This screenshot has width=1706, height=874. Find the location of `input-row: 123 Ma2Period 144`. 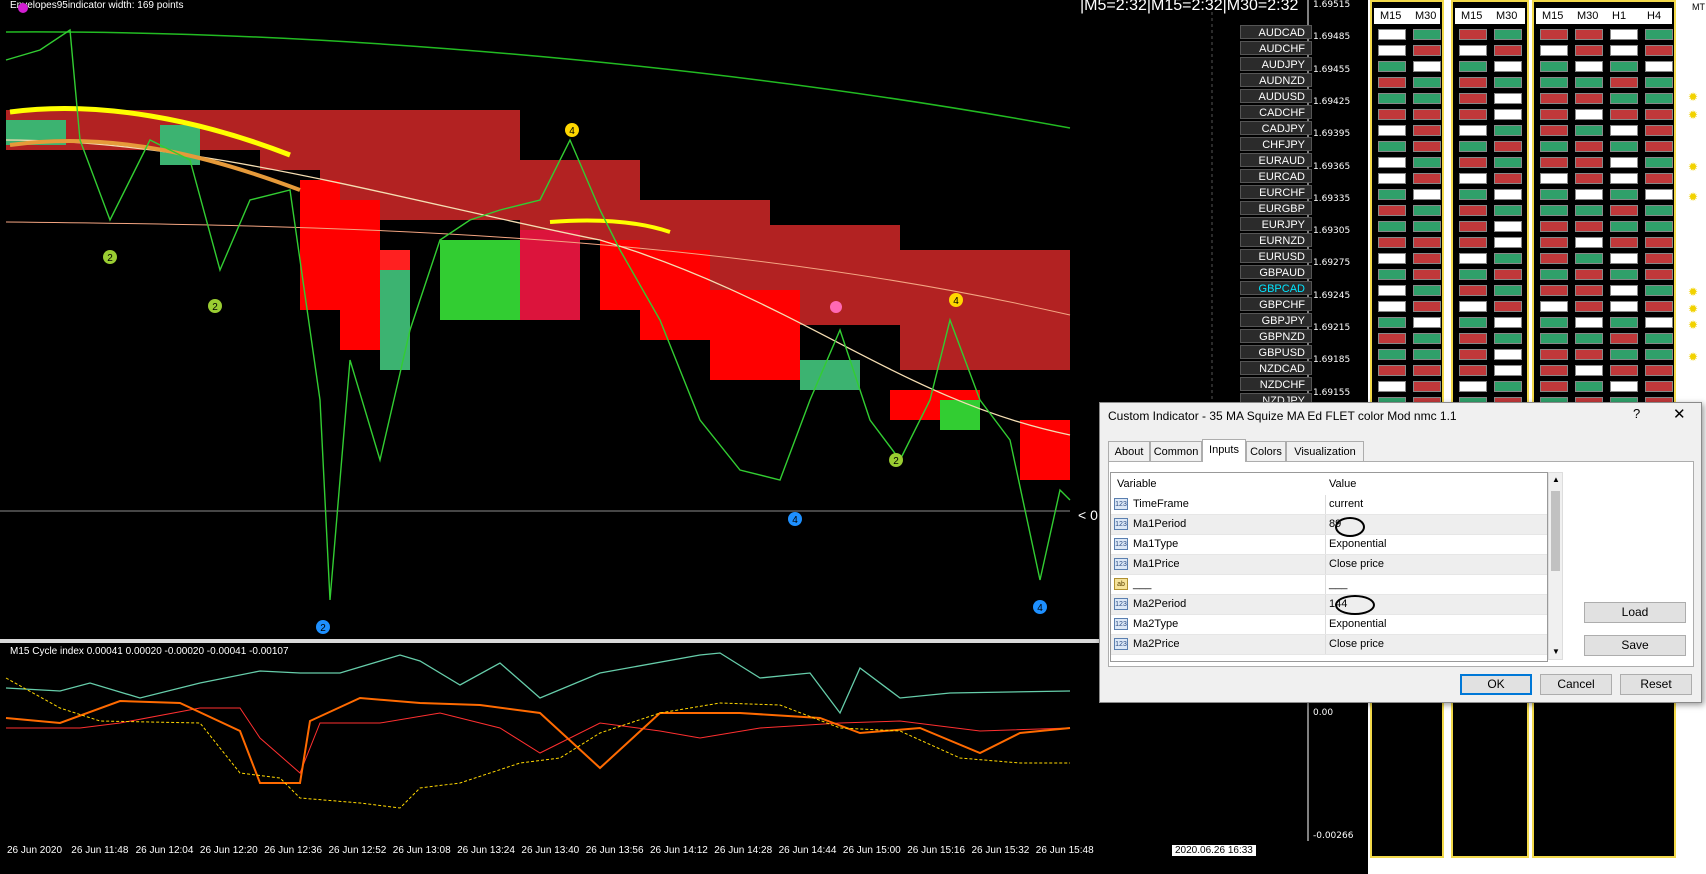

input-row: 123 Ma2Period 144 is located at coordinates (1329, 605).